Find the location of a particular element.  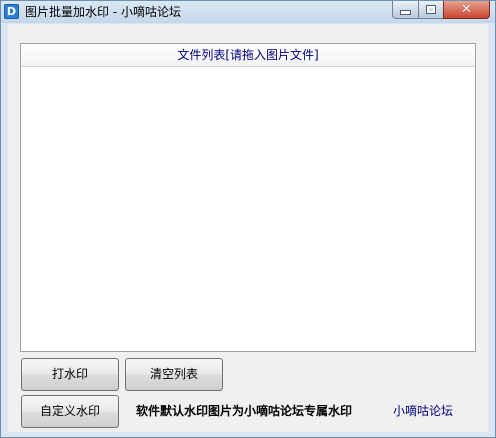

add-watermark-button: 打水印 is located at coordinates (70, 374).